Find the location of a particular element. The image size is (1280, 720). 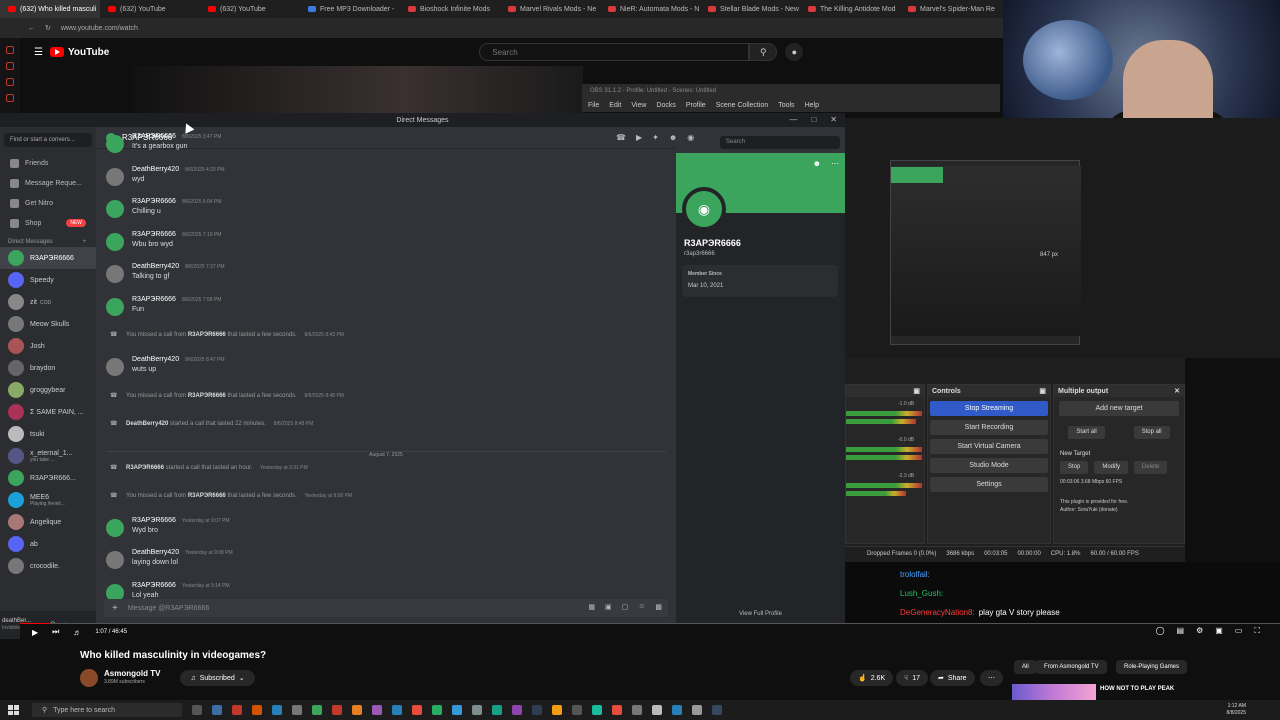

message-author: R3APЭR6666 Yesterday at 9:14 PM is located at coordinates (181, 585).